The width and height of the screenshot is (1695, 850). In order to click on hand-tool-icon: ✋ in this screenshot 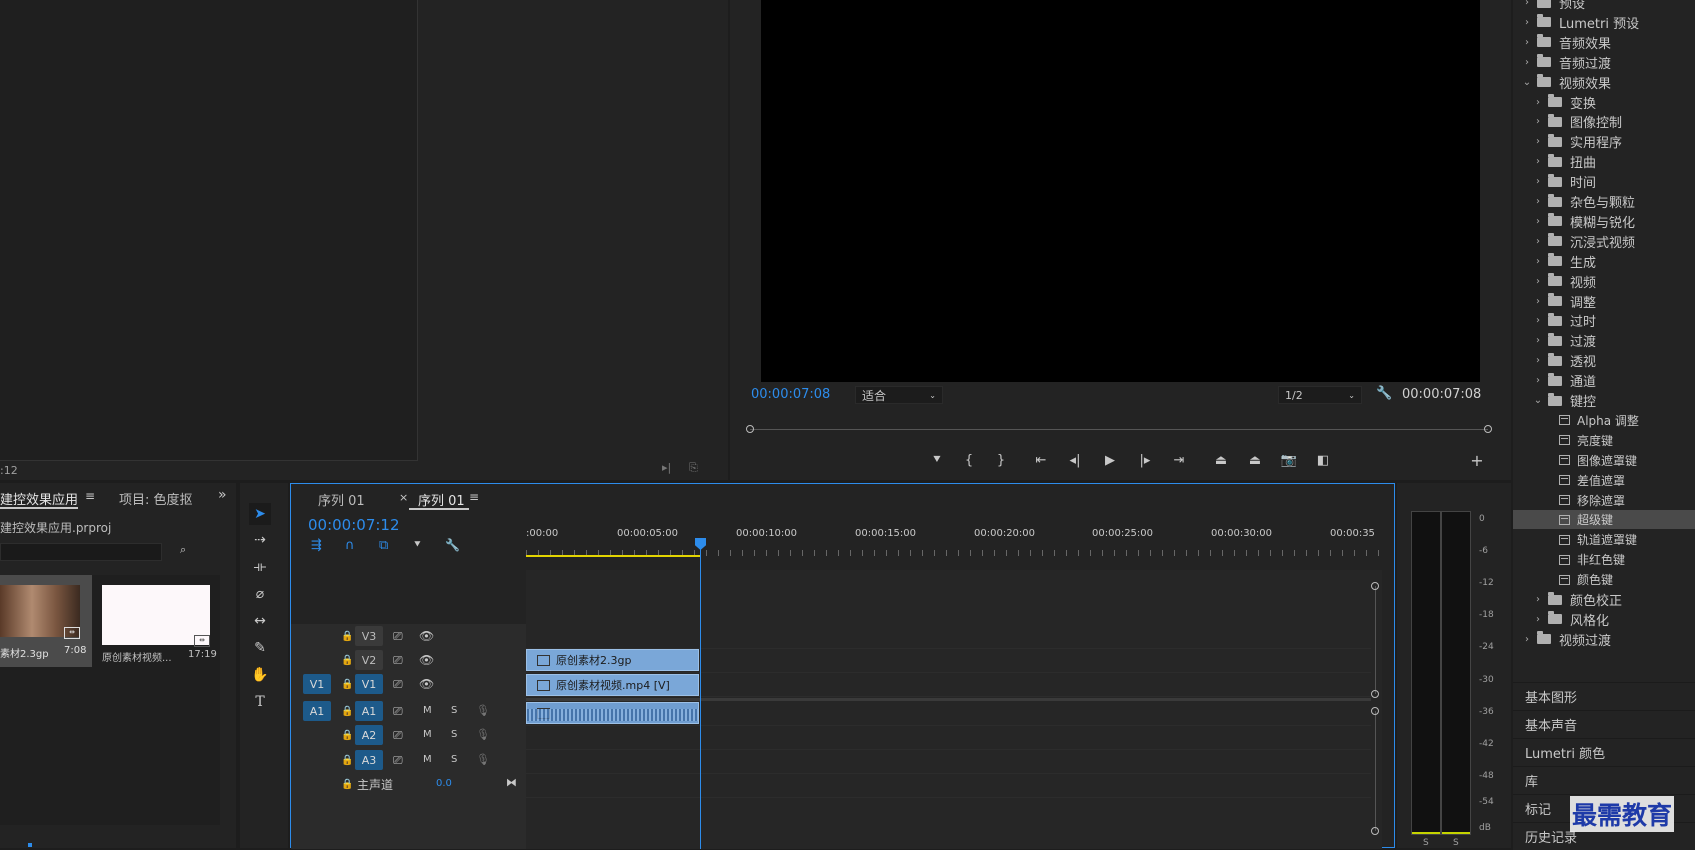, I will do `click(260, 675)`.